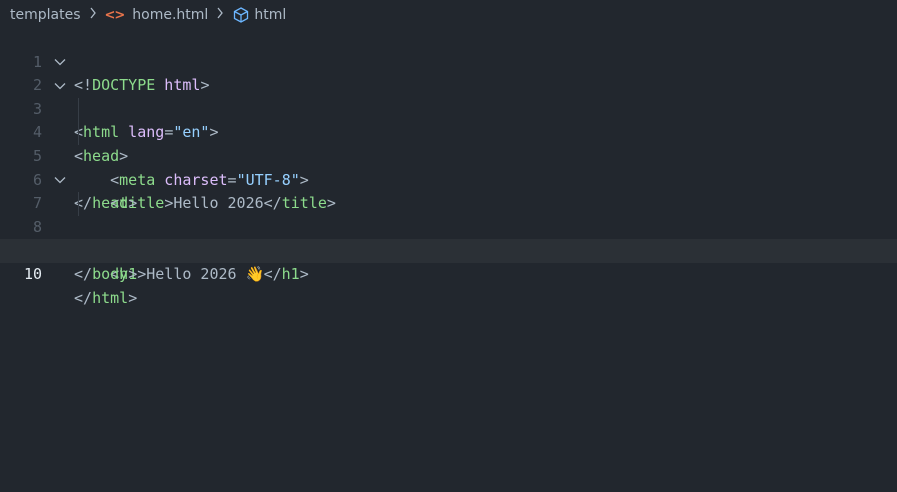 The image size is (897, 492). What do you see at coordinates (448, 249) in the screenshot?
I see `code-line: 9 </body>` at bounding box center [448, 249].